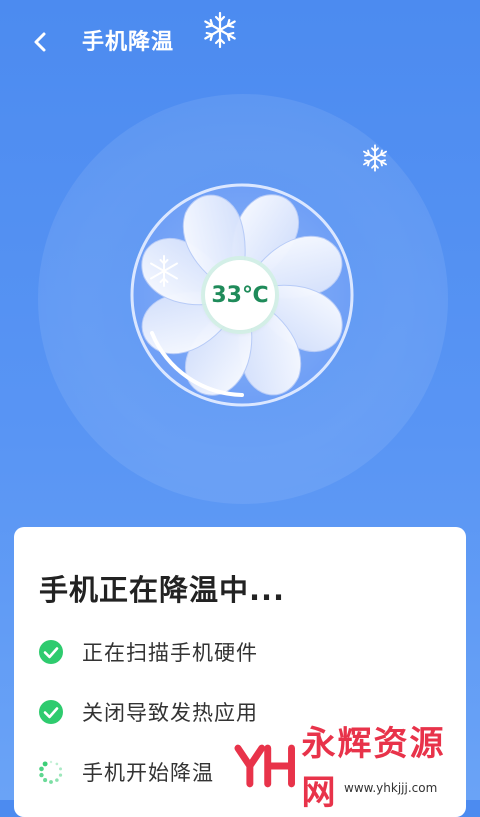 The width and height of the screenshot is (480, 817). I want to click on watermark-url: www.yhkjjj.com, so click(391, 788).